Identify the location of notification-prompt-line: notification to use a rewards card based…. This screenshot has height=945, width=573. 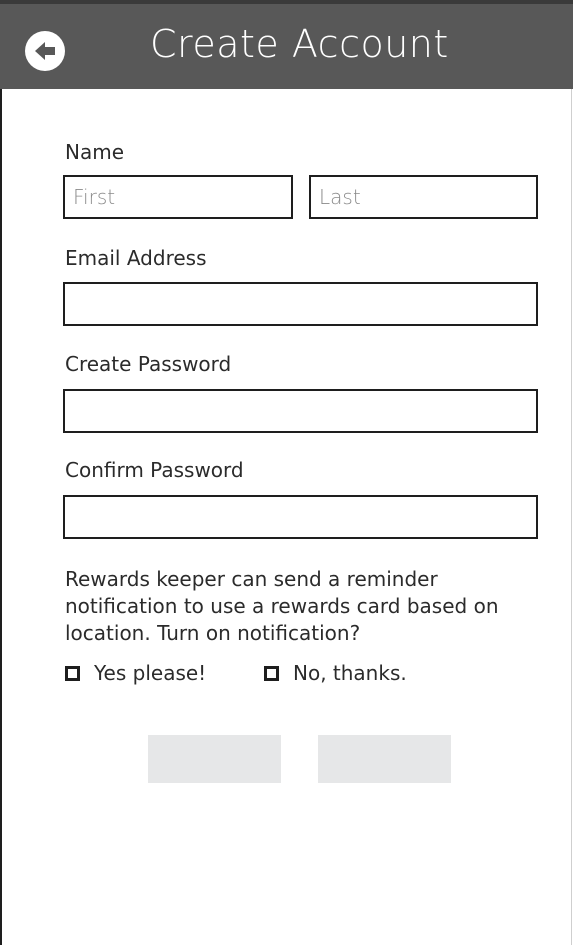
(282, 606).